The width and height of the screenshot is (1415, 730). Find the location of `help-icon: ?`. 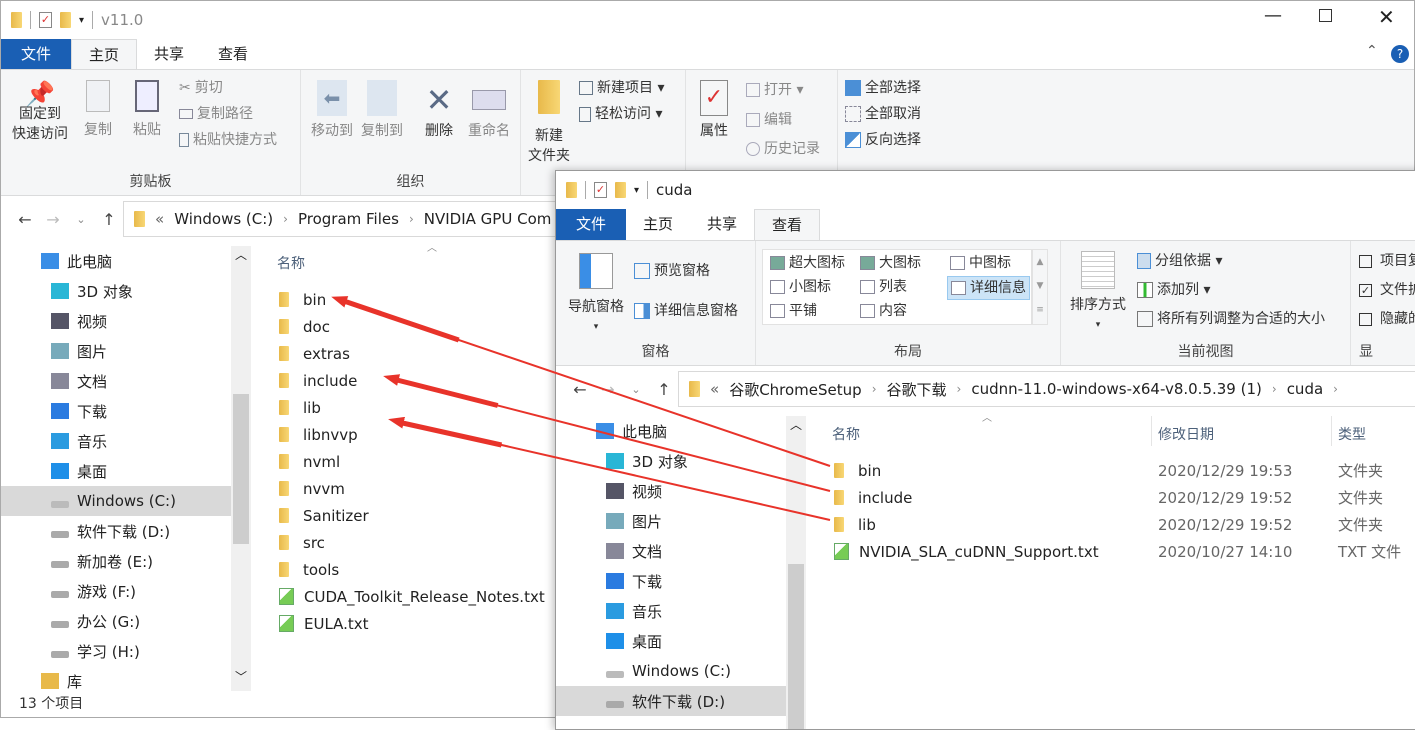

help-icon: ? is located at coordinates (1400, 54).